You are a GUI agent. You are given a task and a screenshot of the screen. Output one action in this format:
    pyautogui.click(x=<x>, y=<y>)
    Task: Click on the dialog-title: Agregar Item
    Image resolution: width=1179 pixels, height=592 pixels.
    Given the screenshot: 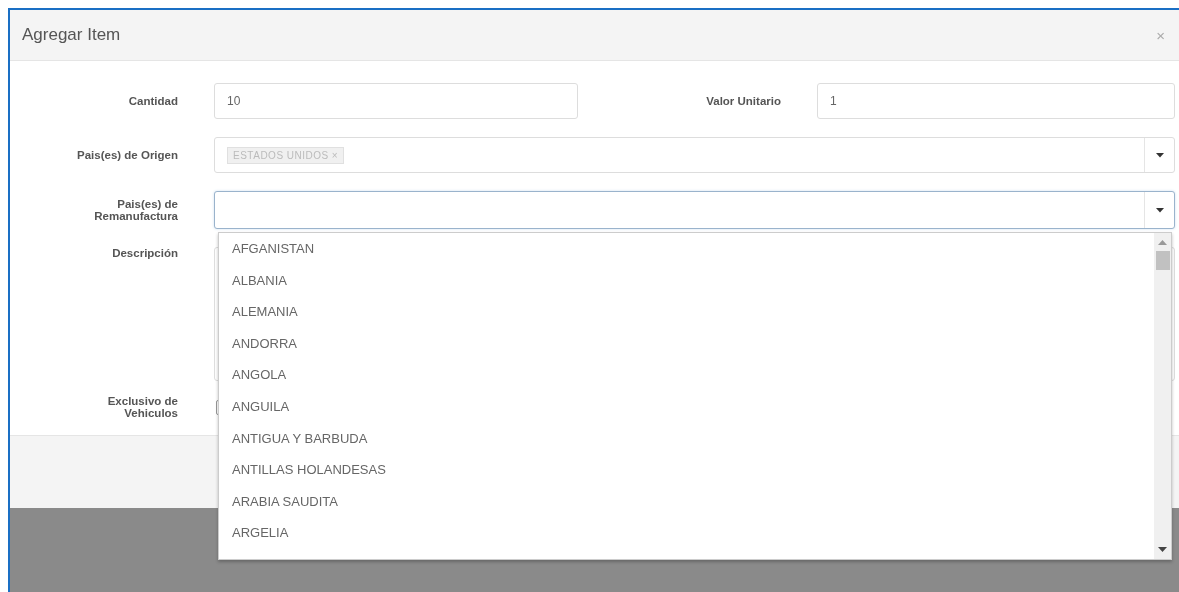 What is the action you would take?
    pyautogui.click(x=71, y=35)
    